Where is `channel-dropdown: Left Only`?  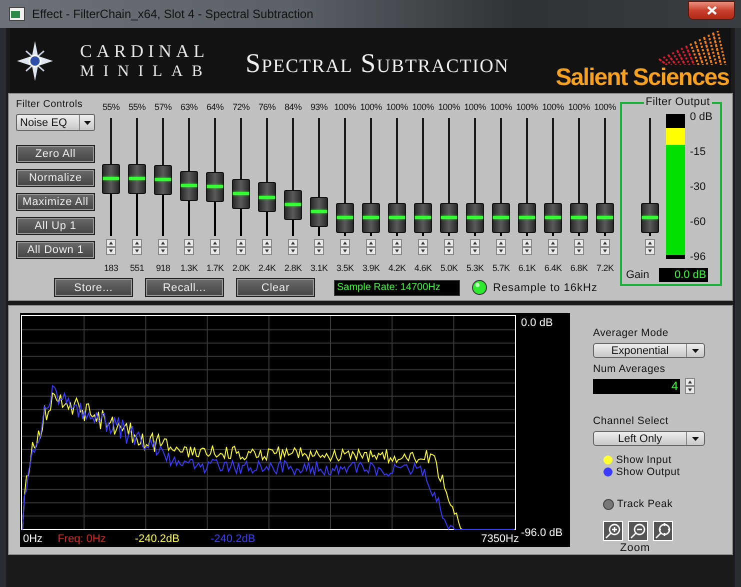
channel-dropdown: Left Only is located at coordinates (649, 438).